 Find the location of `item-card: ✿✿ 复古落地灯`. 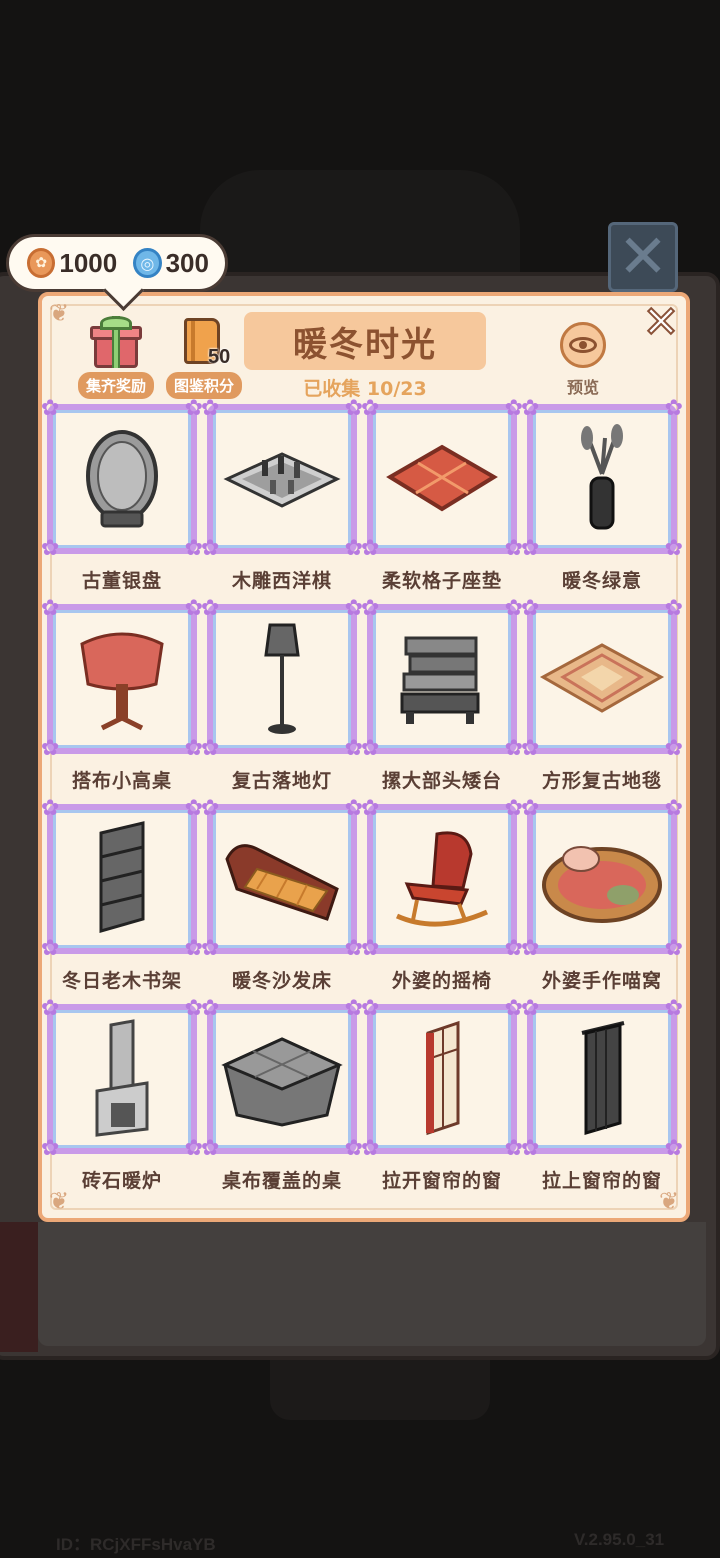

item-card: ✿✿ 复古落地灯 is located at coordinates (282, 701).